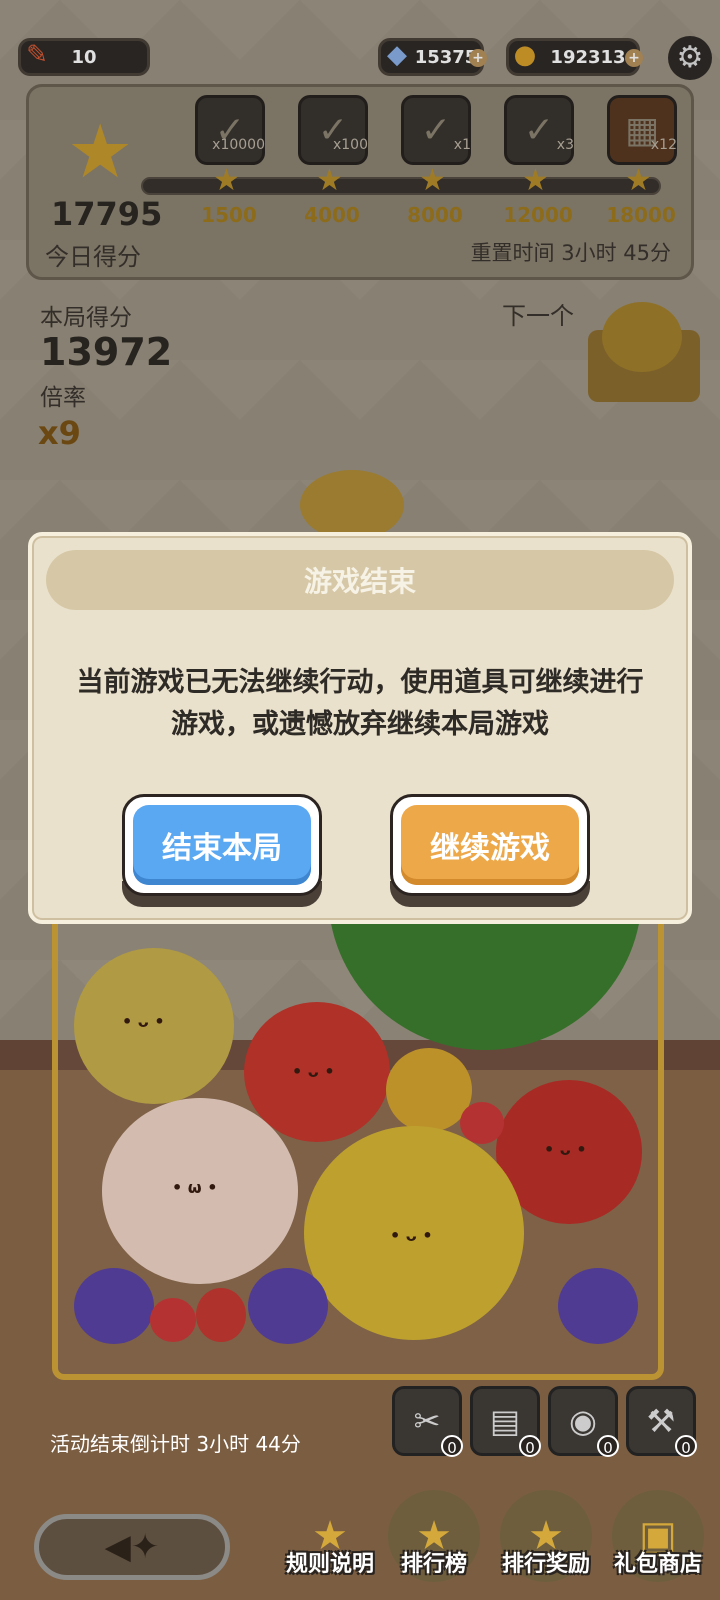  Describe the element at coordinates (330, 1534) in the screenshot. I see `nav-rules: ★ 规则说明` at that location.